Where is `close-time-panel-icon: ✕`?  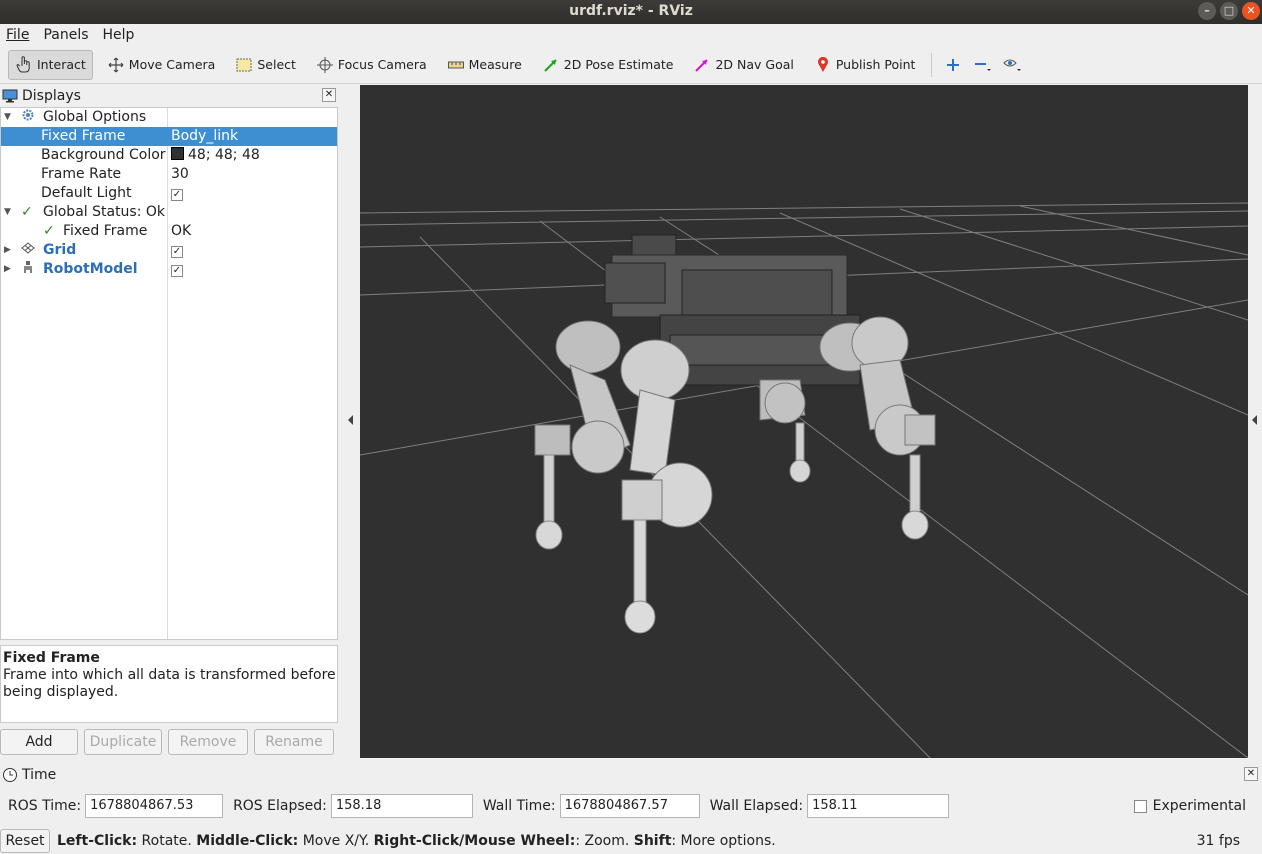
close-time-panel-icon: ✕ is located at coordinates (1251, 774).